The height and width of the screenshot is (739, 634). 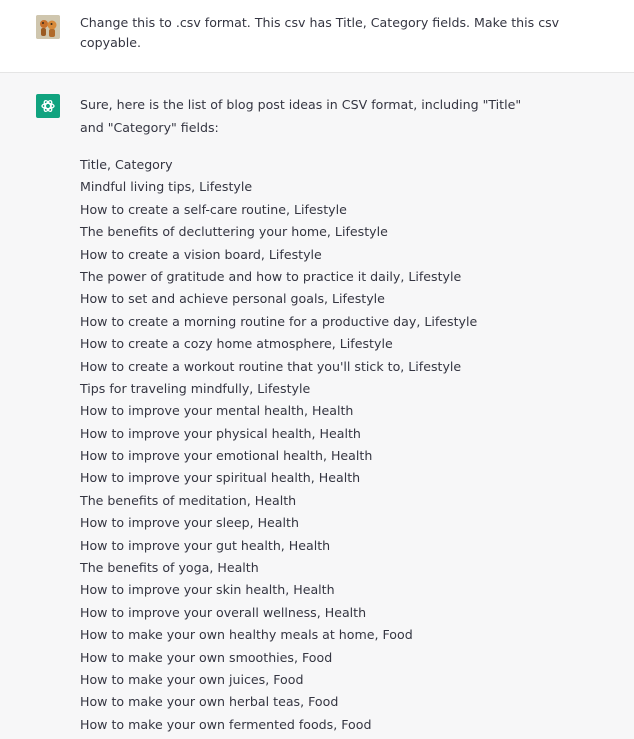 I want to click on csv-line: How to improve your skin health, Health, so click(x=207, y=590).